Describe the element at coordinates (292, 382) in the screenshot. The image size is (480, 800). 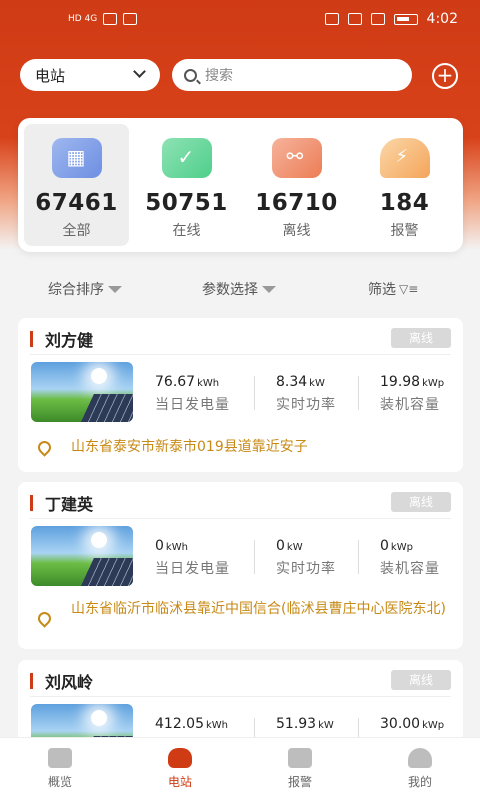
I see `power-value: 8.34` at that location.